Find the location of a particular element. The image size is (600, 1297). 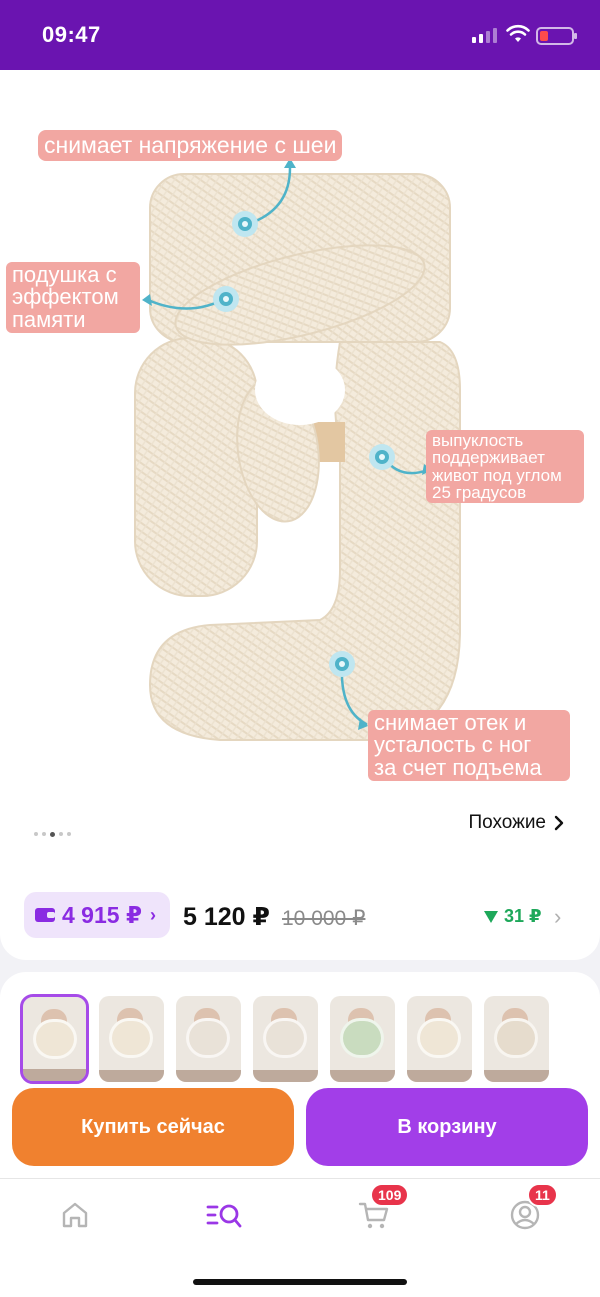

tab-catalog is located at coordinates (224, 1215).